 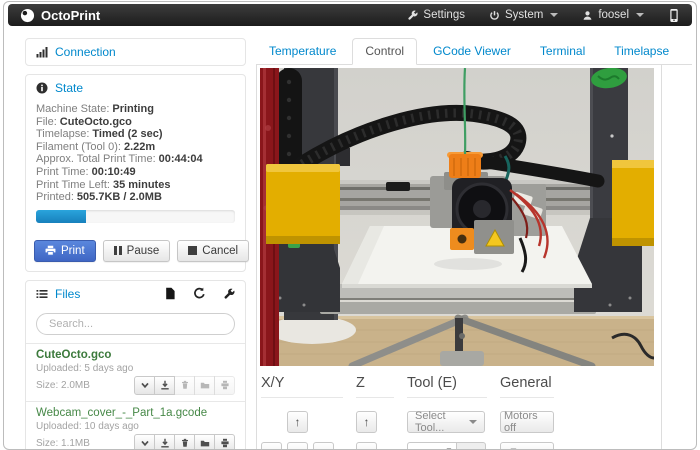 I want to click on file-load-button, so click(x=204, y=441).